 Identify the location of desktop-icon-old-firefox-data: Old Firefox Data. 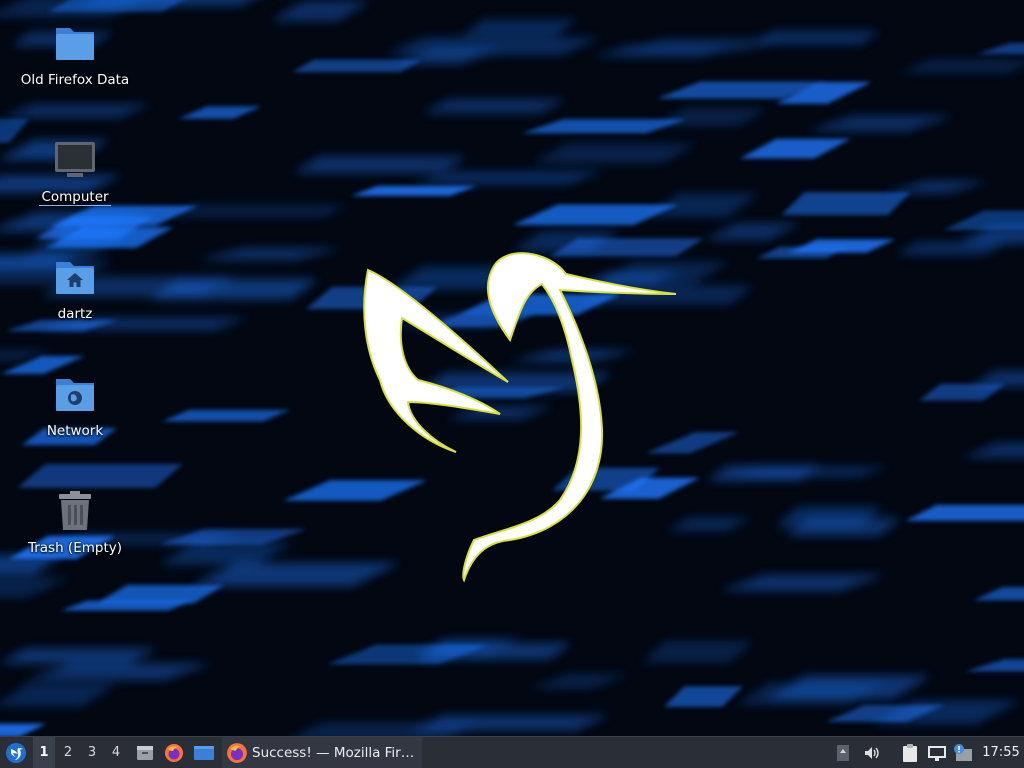
(75, 55).